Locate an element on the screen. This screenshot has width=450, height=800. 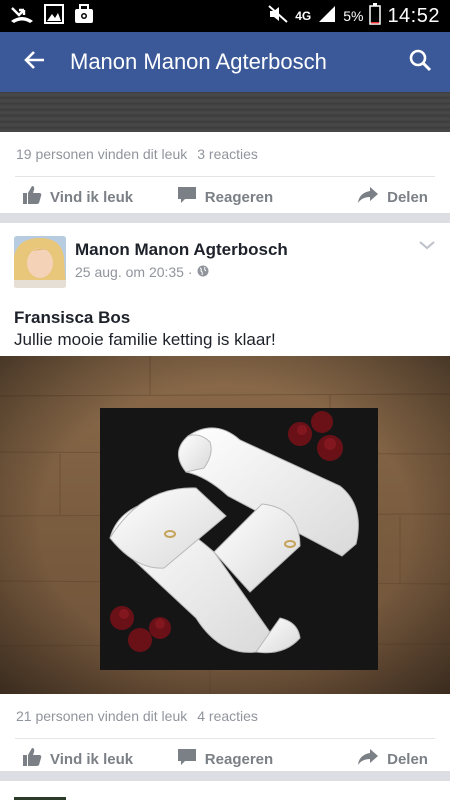
back-button is located at coordinates (35, 62).